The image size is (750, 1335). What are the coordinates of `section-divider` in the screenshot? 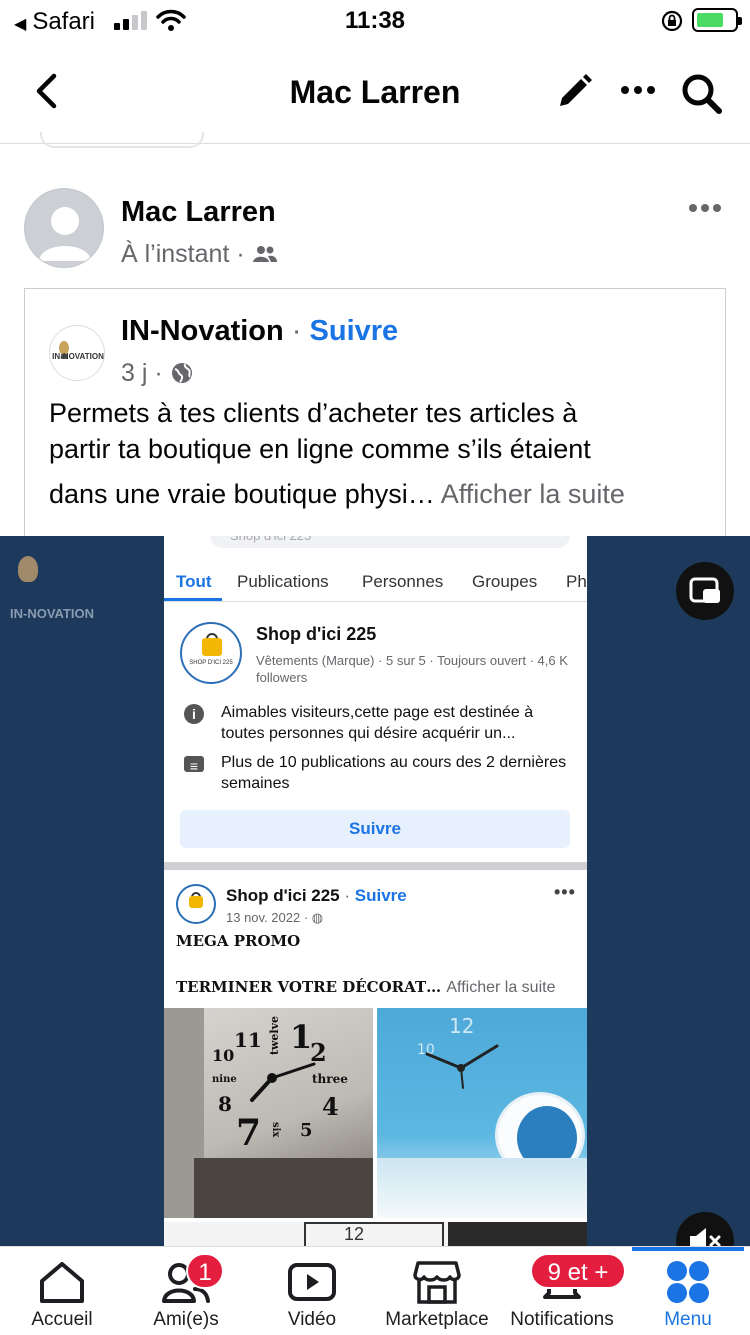 It's located at (375, 866).